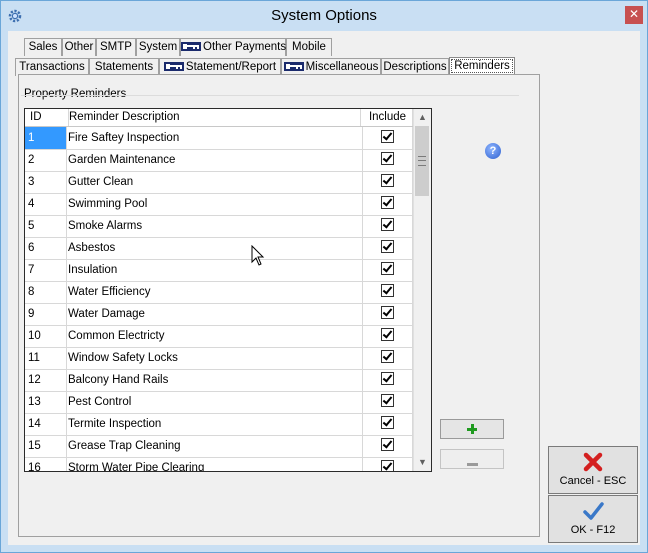 This screenshot has width=648, height=553. I want to click on column-header-id: ID, so click(47, 117).